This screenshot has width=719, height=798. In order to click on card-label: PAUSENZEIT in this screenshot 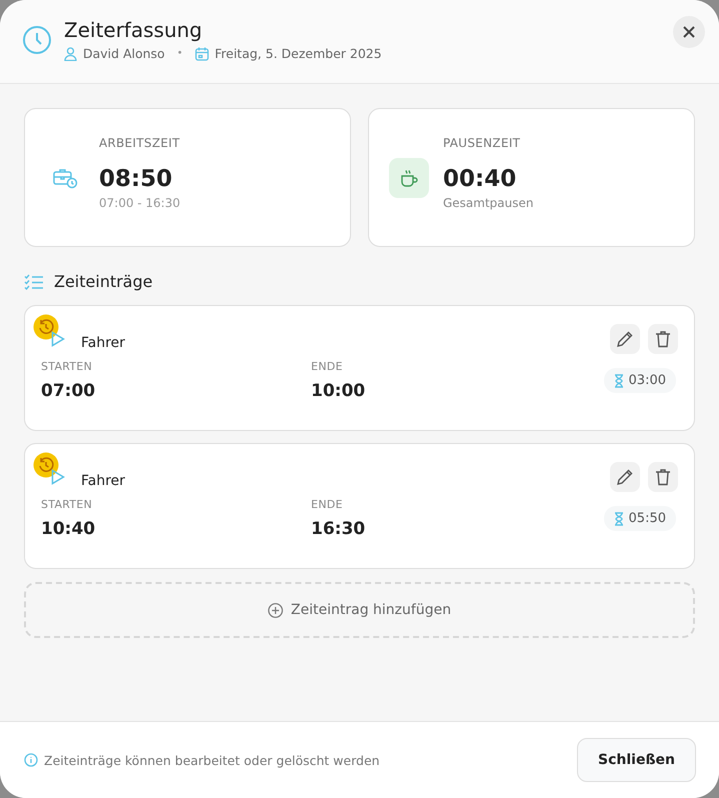, I will do `click(482, 143)`.